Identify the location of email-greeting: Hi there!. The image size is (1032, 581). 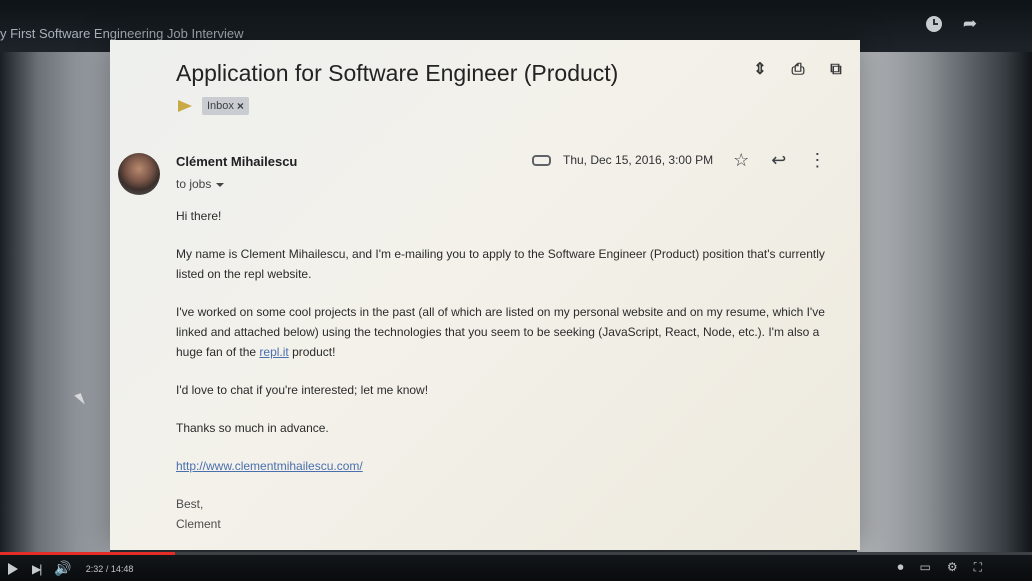
(199, 216).